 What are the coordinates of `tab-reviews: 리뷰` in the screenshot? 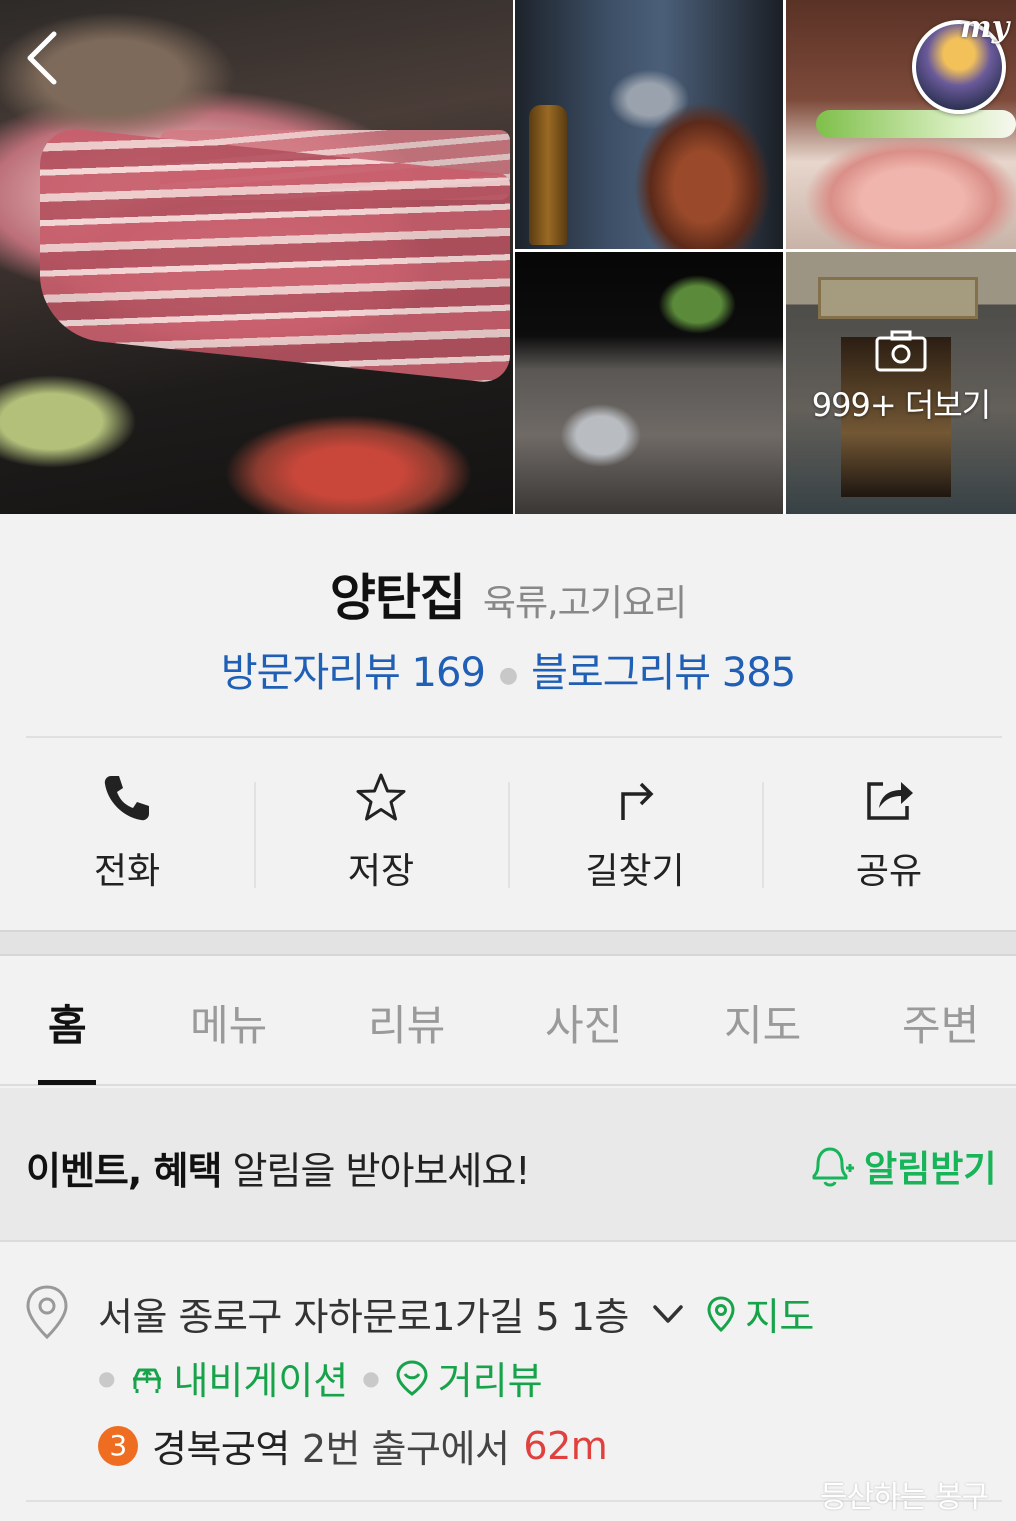 It's located at (406, 1022).